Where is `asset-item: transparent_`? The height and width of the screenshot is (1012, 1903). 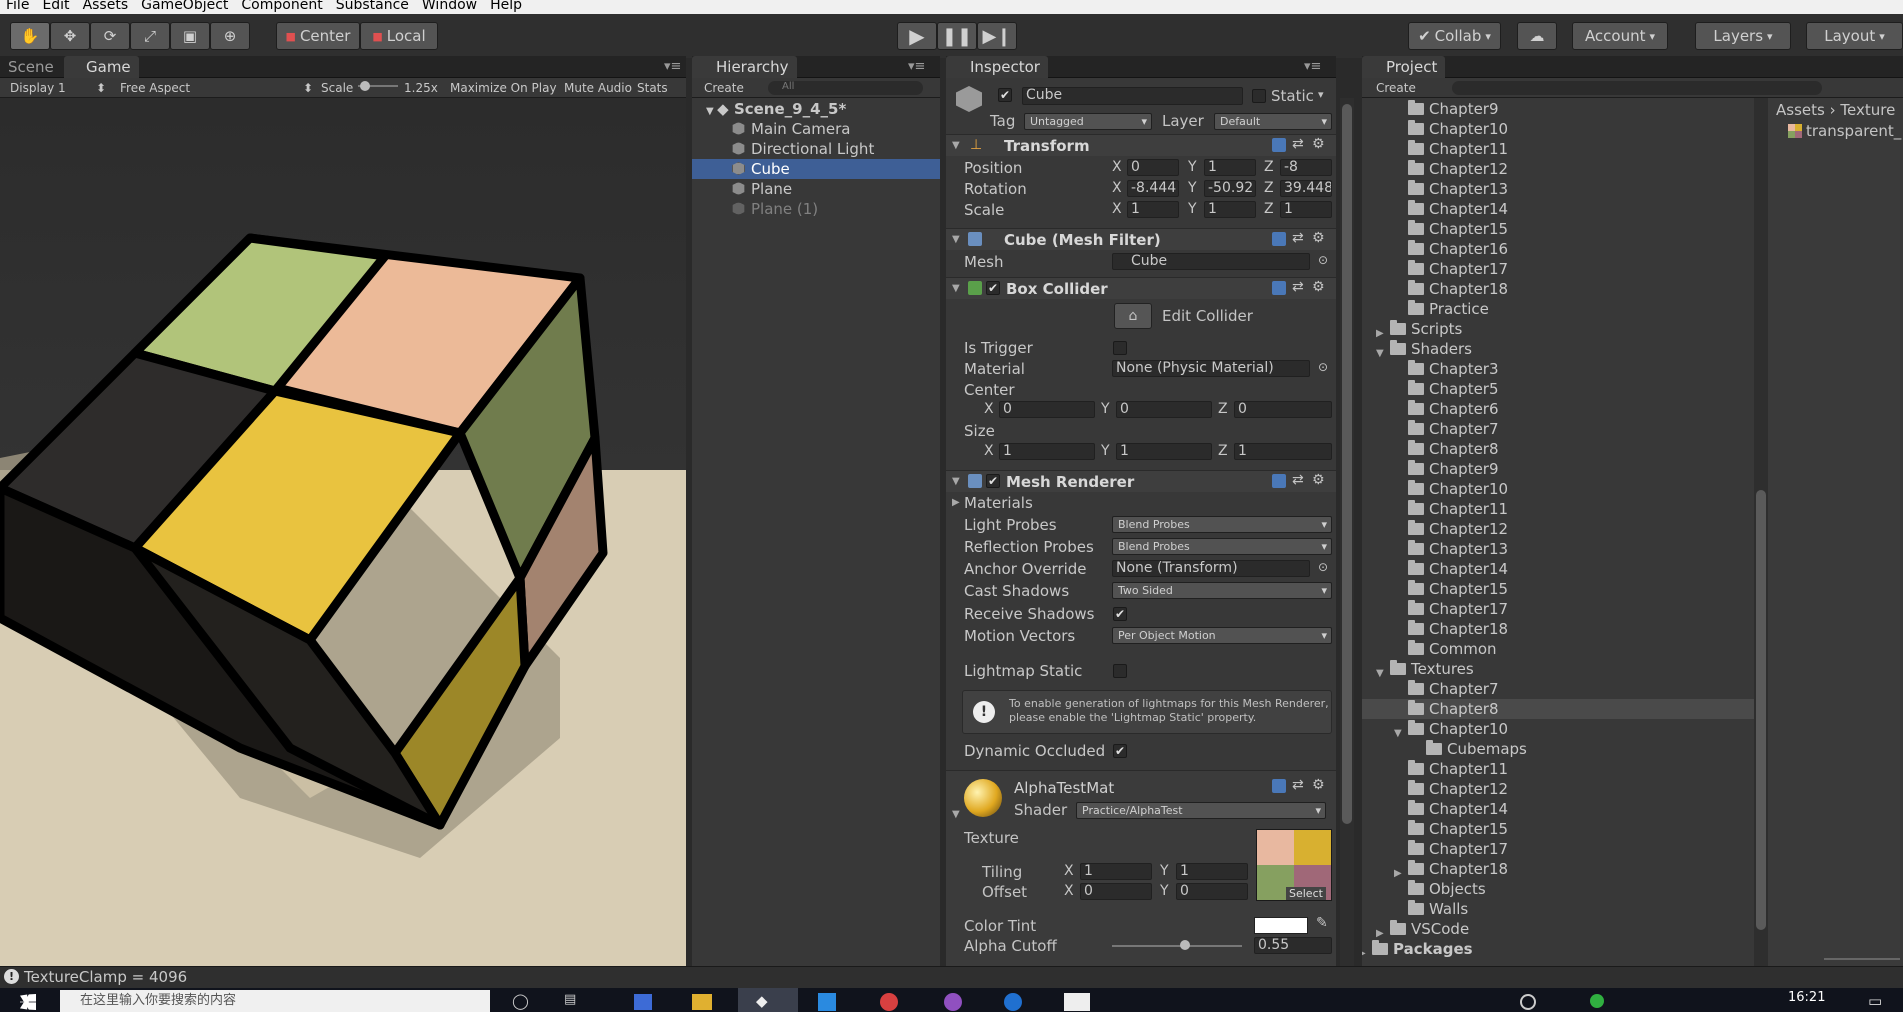 asset-item: transparent_ is located at coordinates (1844, 131).